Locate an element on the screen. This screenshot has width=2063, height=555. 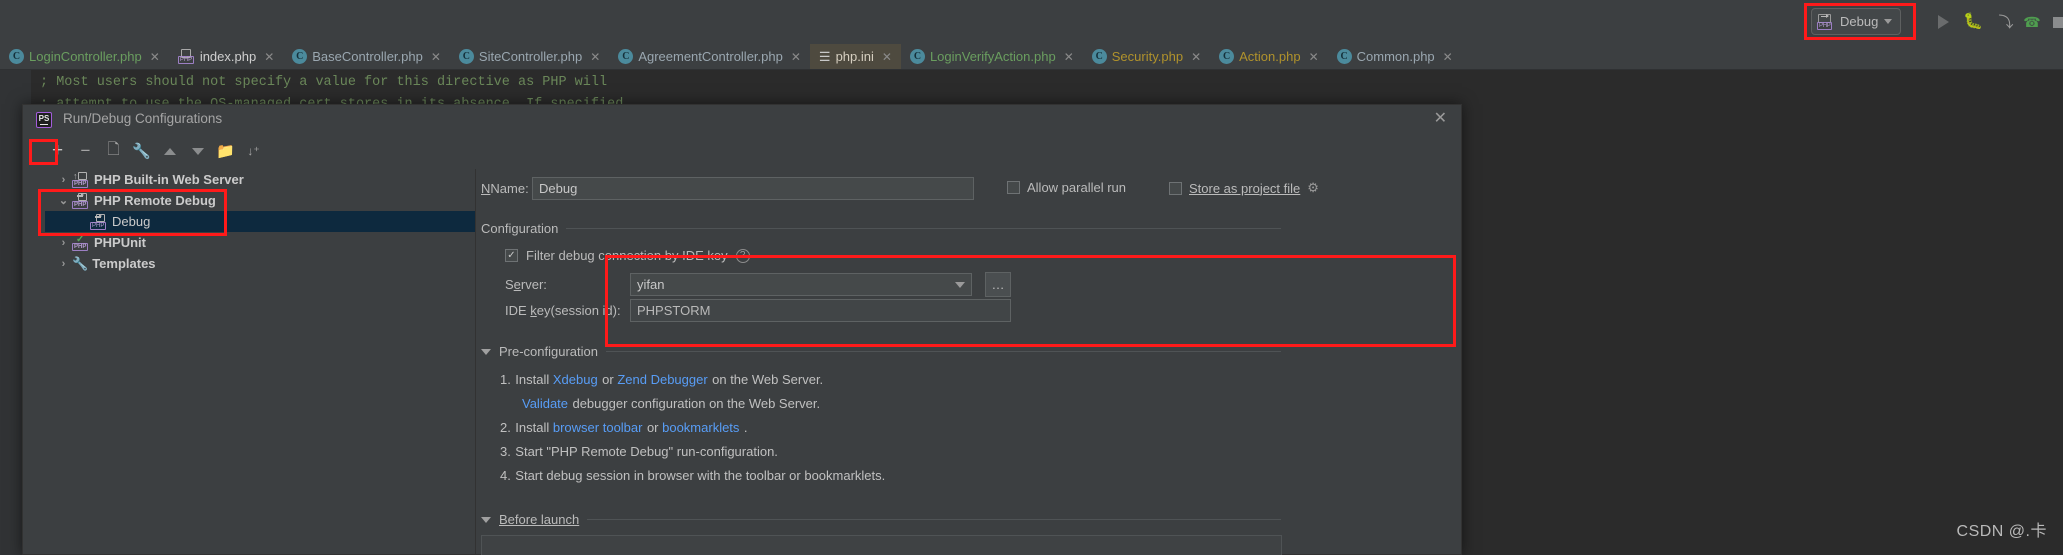
editor-tab-action: C Action.php ✕ is located at coordinates (1269, 56).